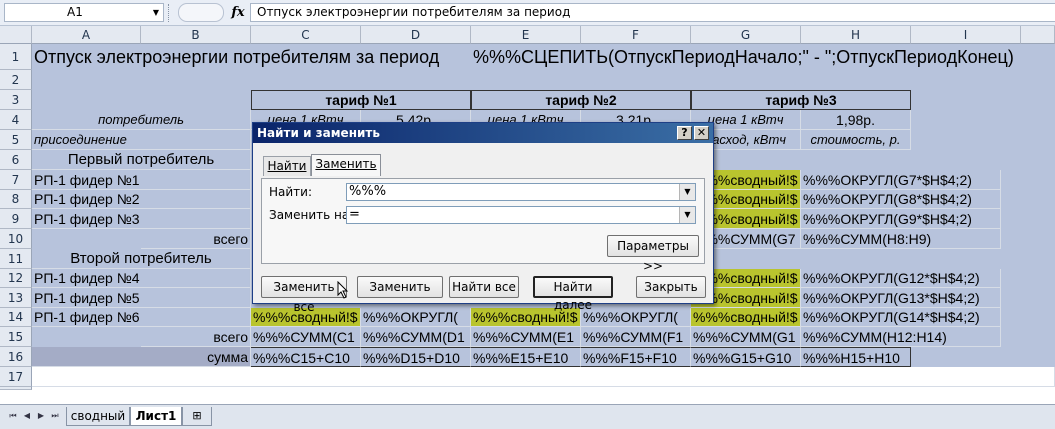 Image resolution: width=1055 pixels, height=429 pixels. Describe the element at coordinates (901, 337) in the screenshot. I see `h15-cell: %%%СУММ(H12:H14)` at that location.